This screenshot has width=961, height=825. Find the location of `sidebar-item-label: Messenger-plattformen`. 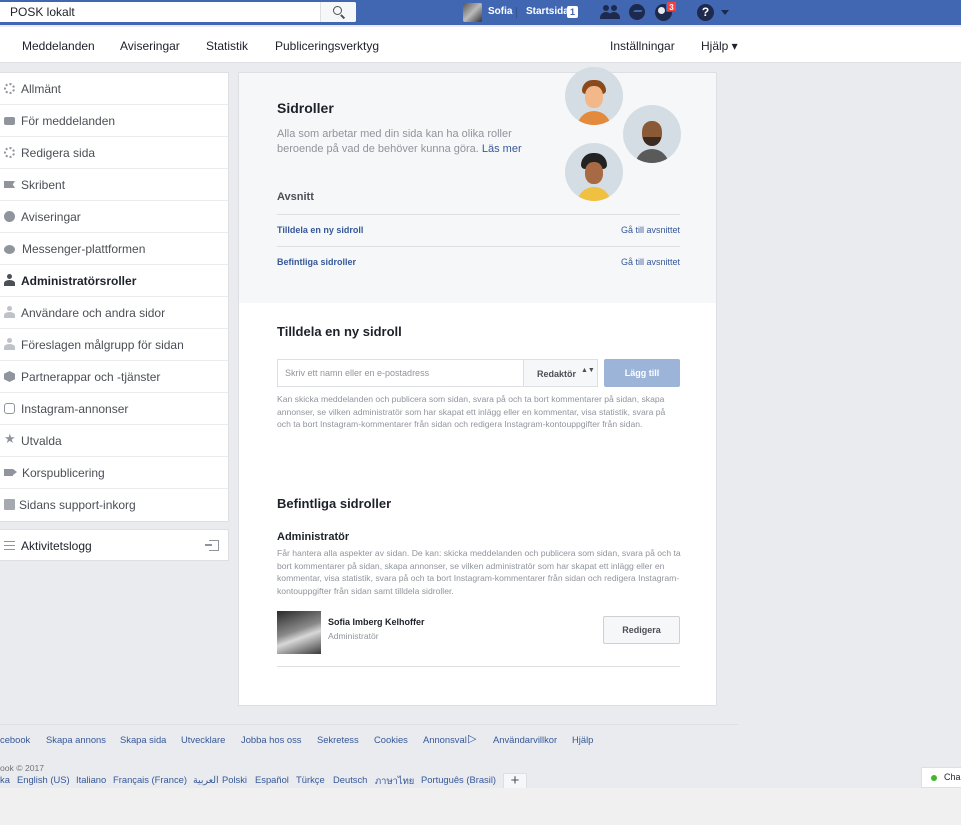

sidebar-item-label: Messenger-plattformen is located at coordinates (84, 249).